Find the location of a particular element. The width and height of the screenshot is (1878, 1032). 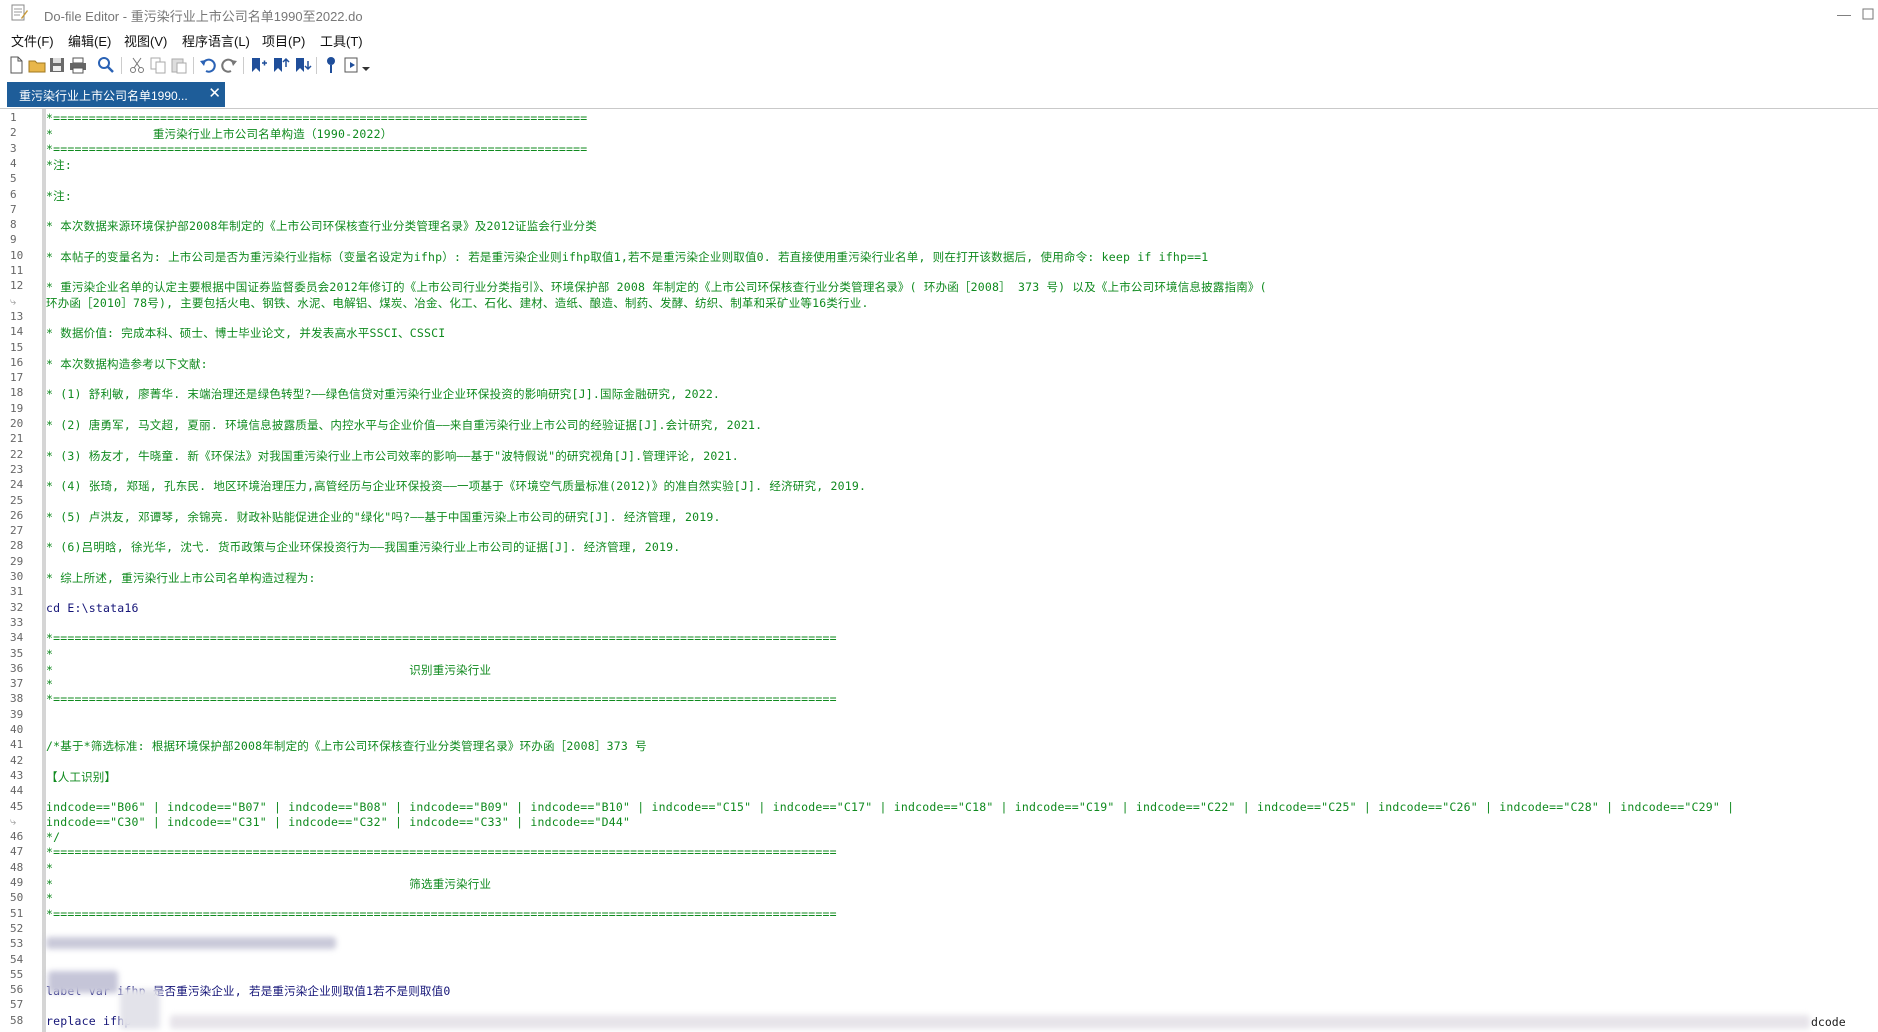

copy-icon is located at coordinates (158, 65).